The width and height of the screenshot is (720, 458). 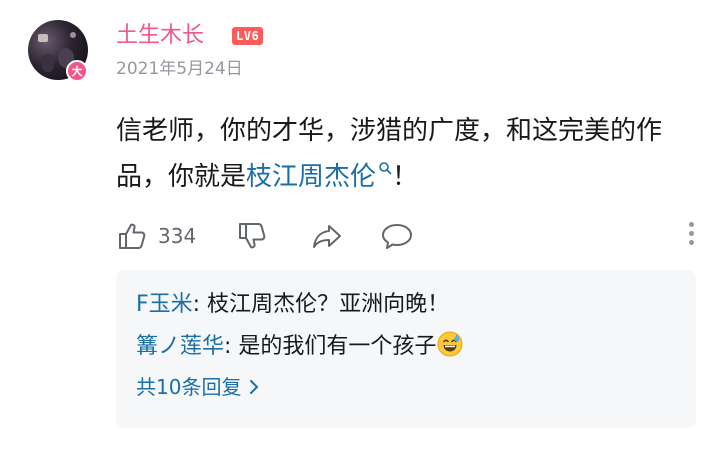 What do you see at coordinates (177, 236) in the screenshot?
I see `like-count: 334` at bounding box center [177, 236].